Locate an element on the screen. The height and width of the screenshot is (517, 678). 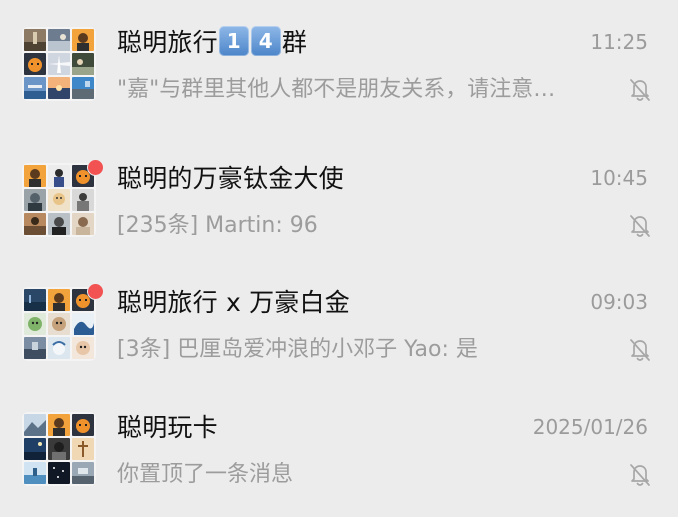
chat-title-text: 聪明旅行 is located at coordinates (167, 42).